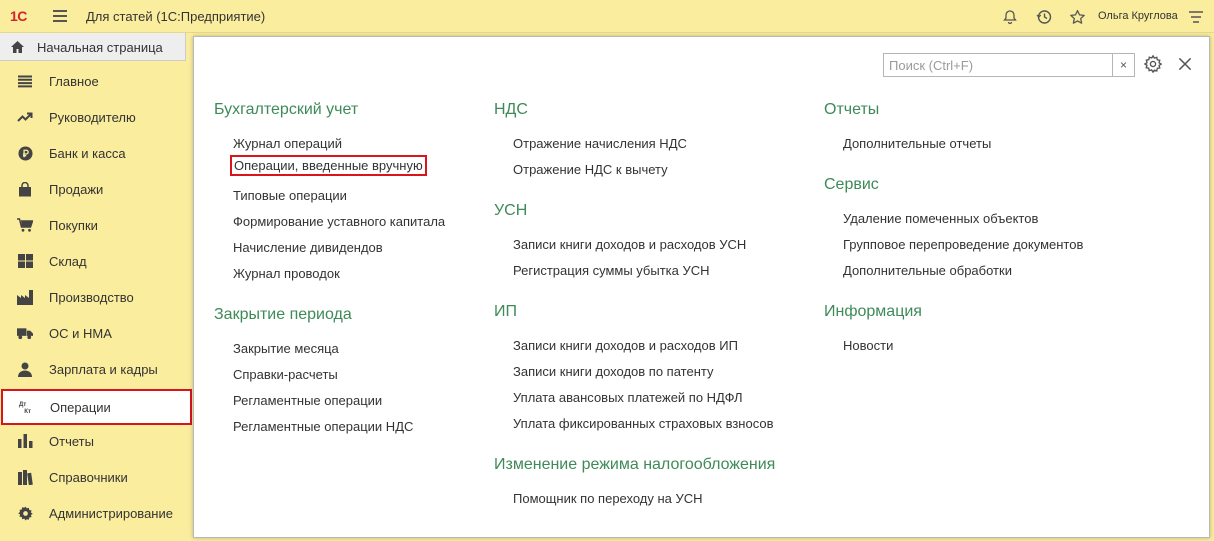  I want to click on list-icon, so click(25, 81).